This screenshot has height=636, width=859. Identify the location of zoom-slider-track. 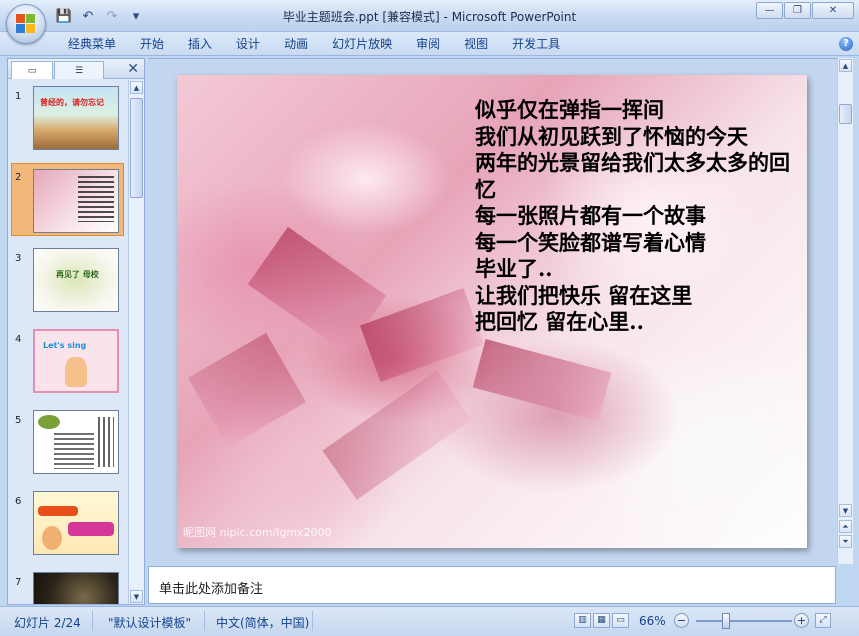
(744, 621).